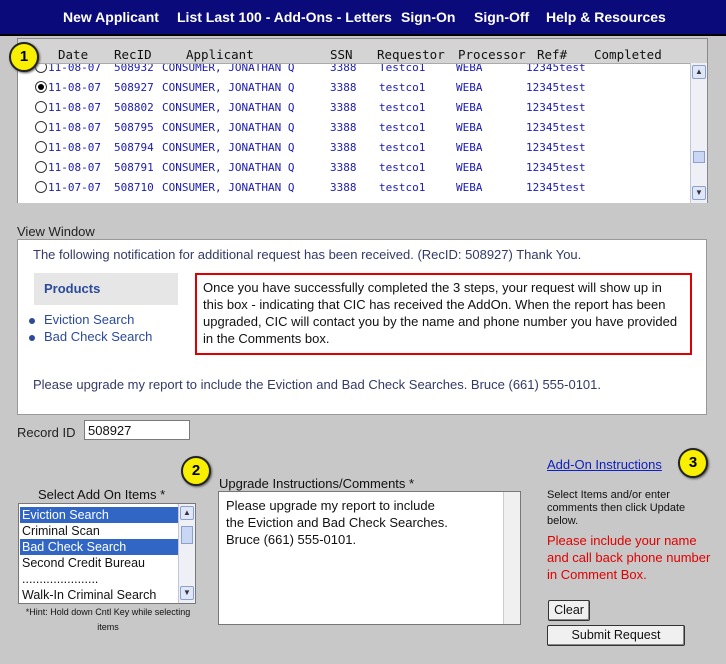 Image resolution: width=726 pixels, height=664 pixels. What do you see at coordinates (99, 595) in the screenshot?
I see `addon-option: Walk-In Criminal Search` at bounding box center [99, 595].